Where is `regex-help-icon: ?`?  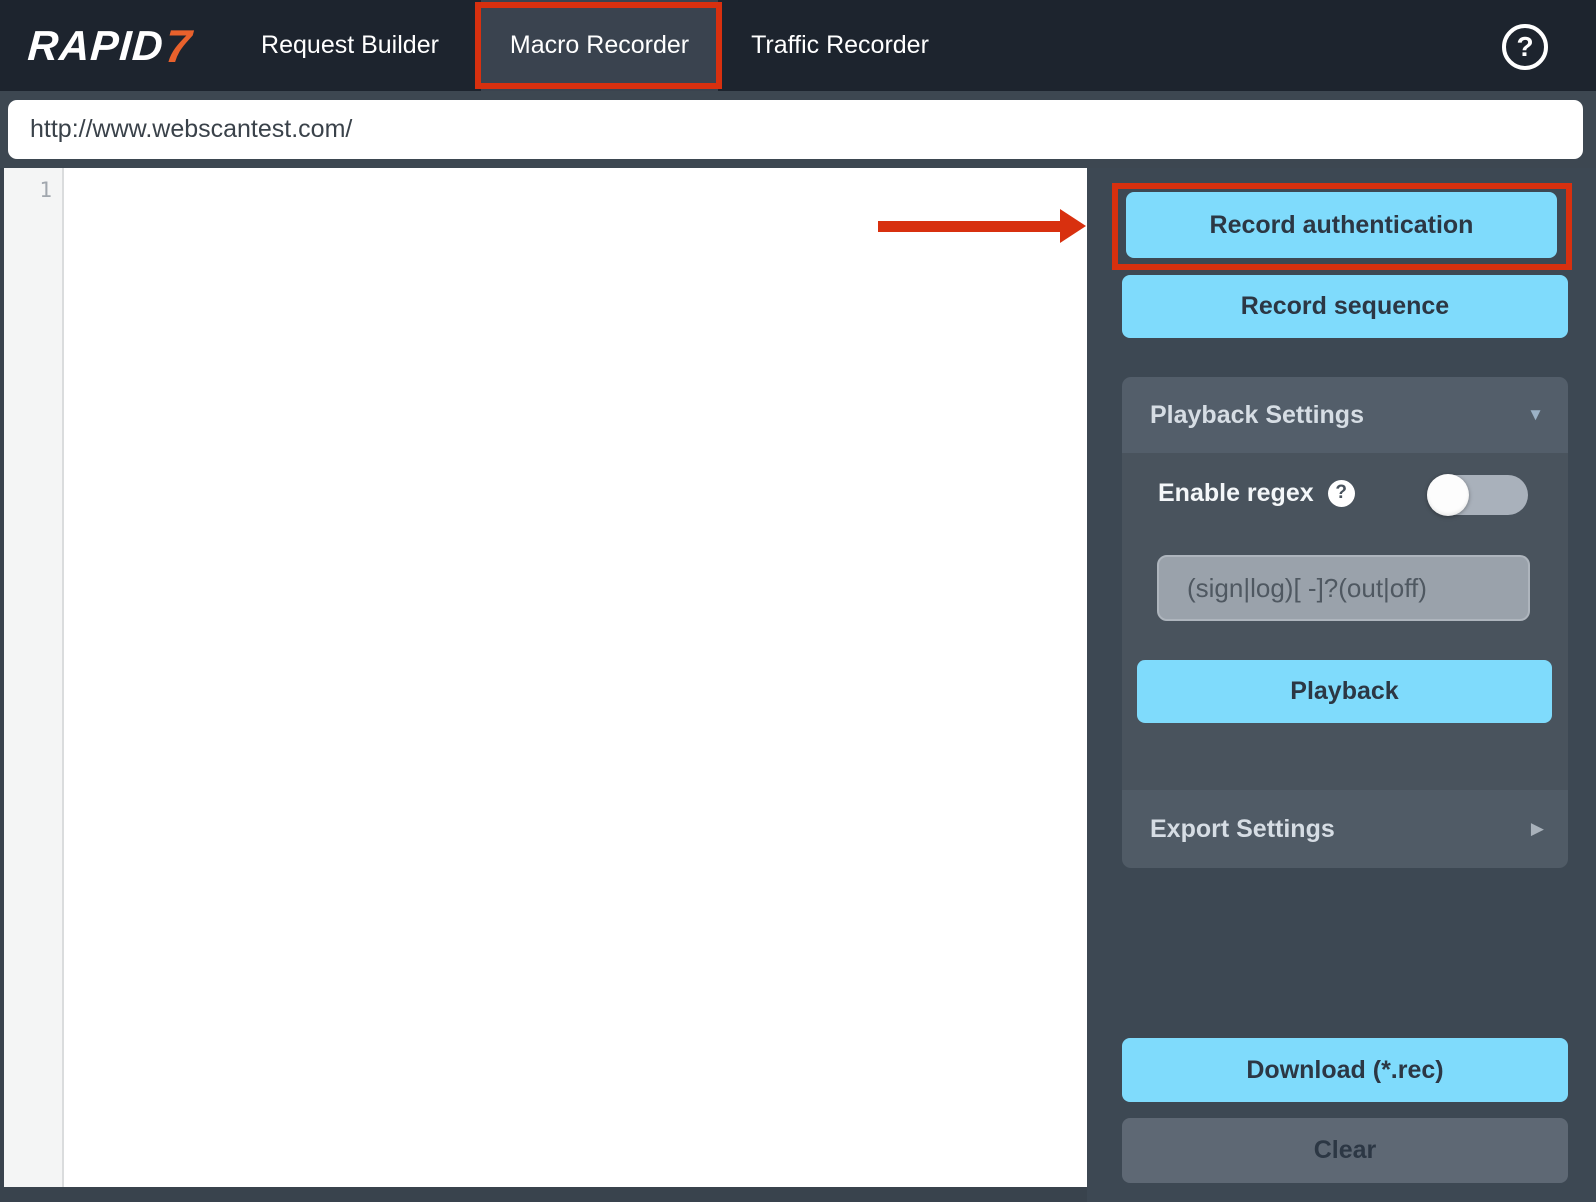 regex-help-icon: ? is located at coordinates (1341, 493).